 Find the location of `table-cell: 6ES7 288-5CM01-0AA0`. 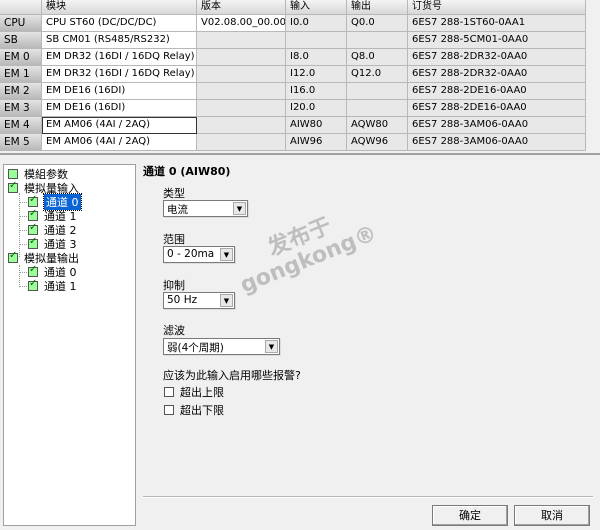

table-cell: 6ES7 288-5CM01-0AA0 is located at coordinates (497, 40).